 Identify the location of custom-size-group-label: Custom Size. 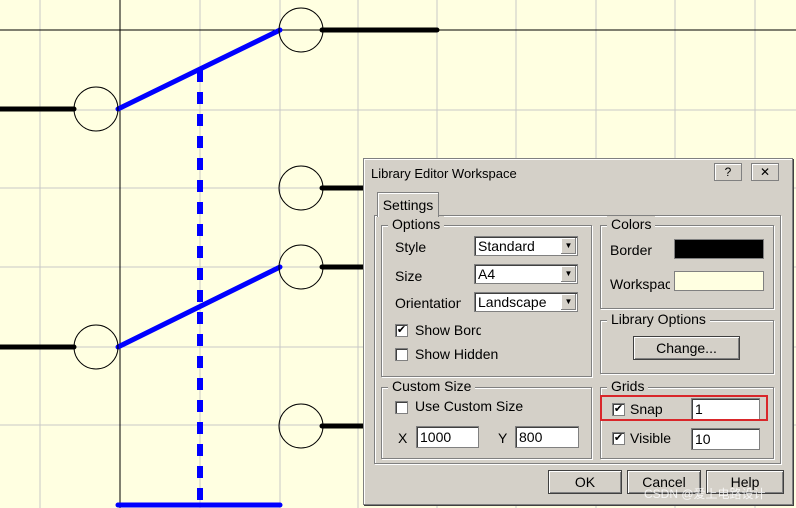
(432, 386).